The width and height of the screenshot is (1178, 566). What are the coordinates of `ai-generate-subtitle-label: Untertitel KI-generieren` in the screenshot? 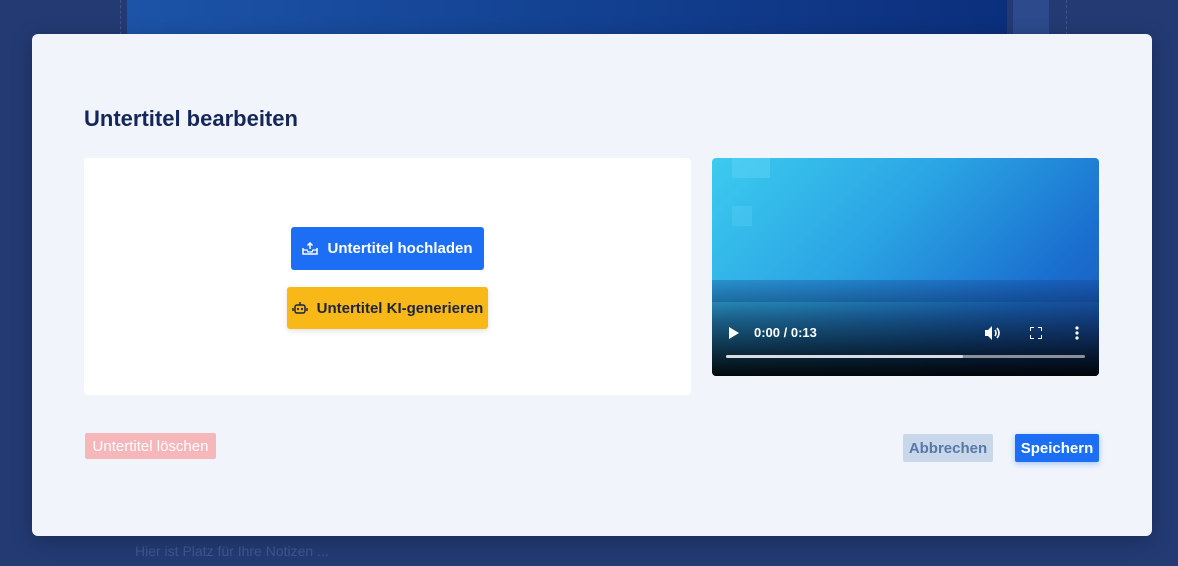 It's located at (400, 308).